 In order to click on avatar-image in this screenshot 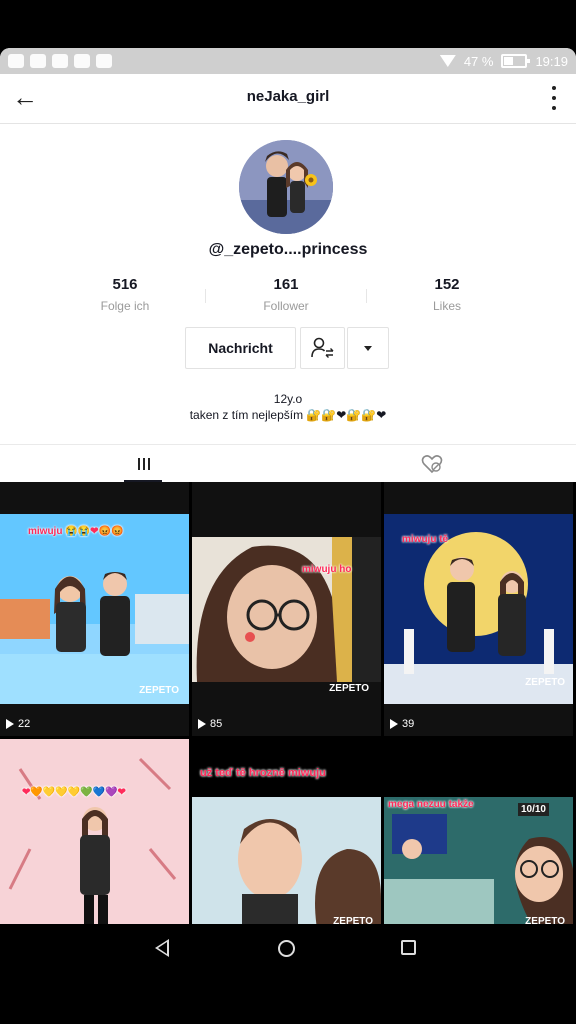, I will do `click(286, 187)`.